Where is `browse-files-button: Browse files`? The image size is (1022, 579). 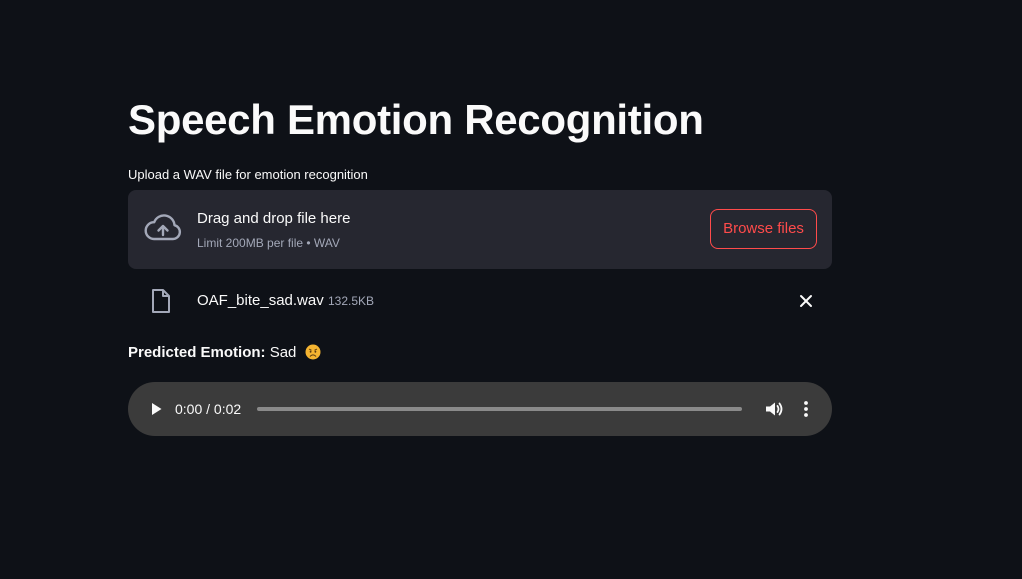 browse-files-button: Browse files is located at coordinates (763, 229).